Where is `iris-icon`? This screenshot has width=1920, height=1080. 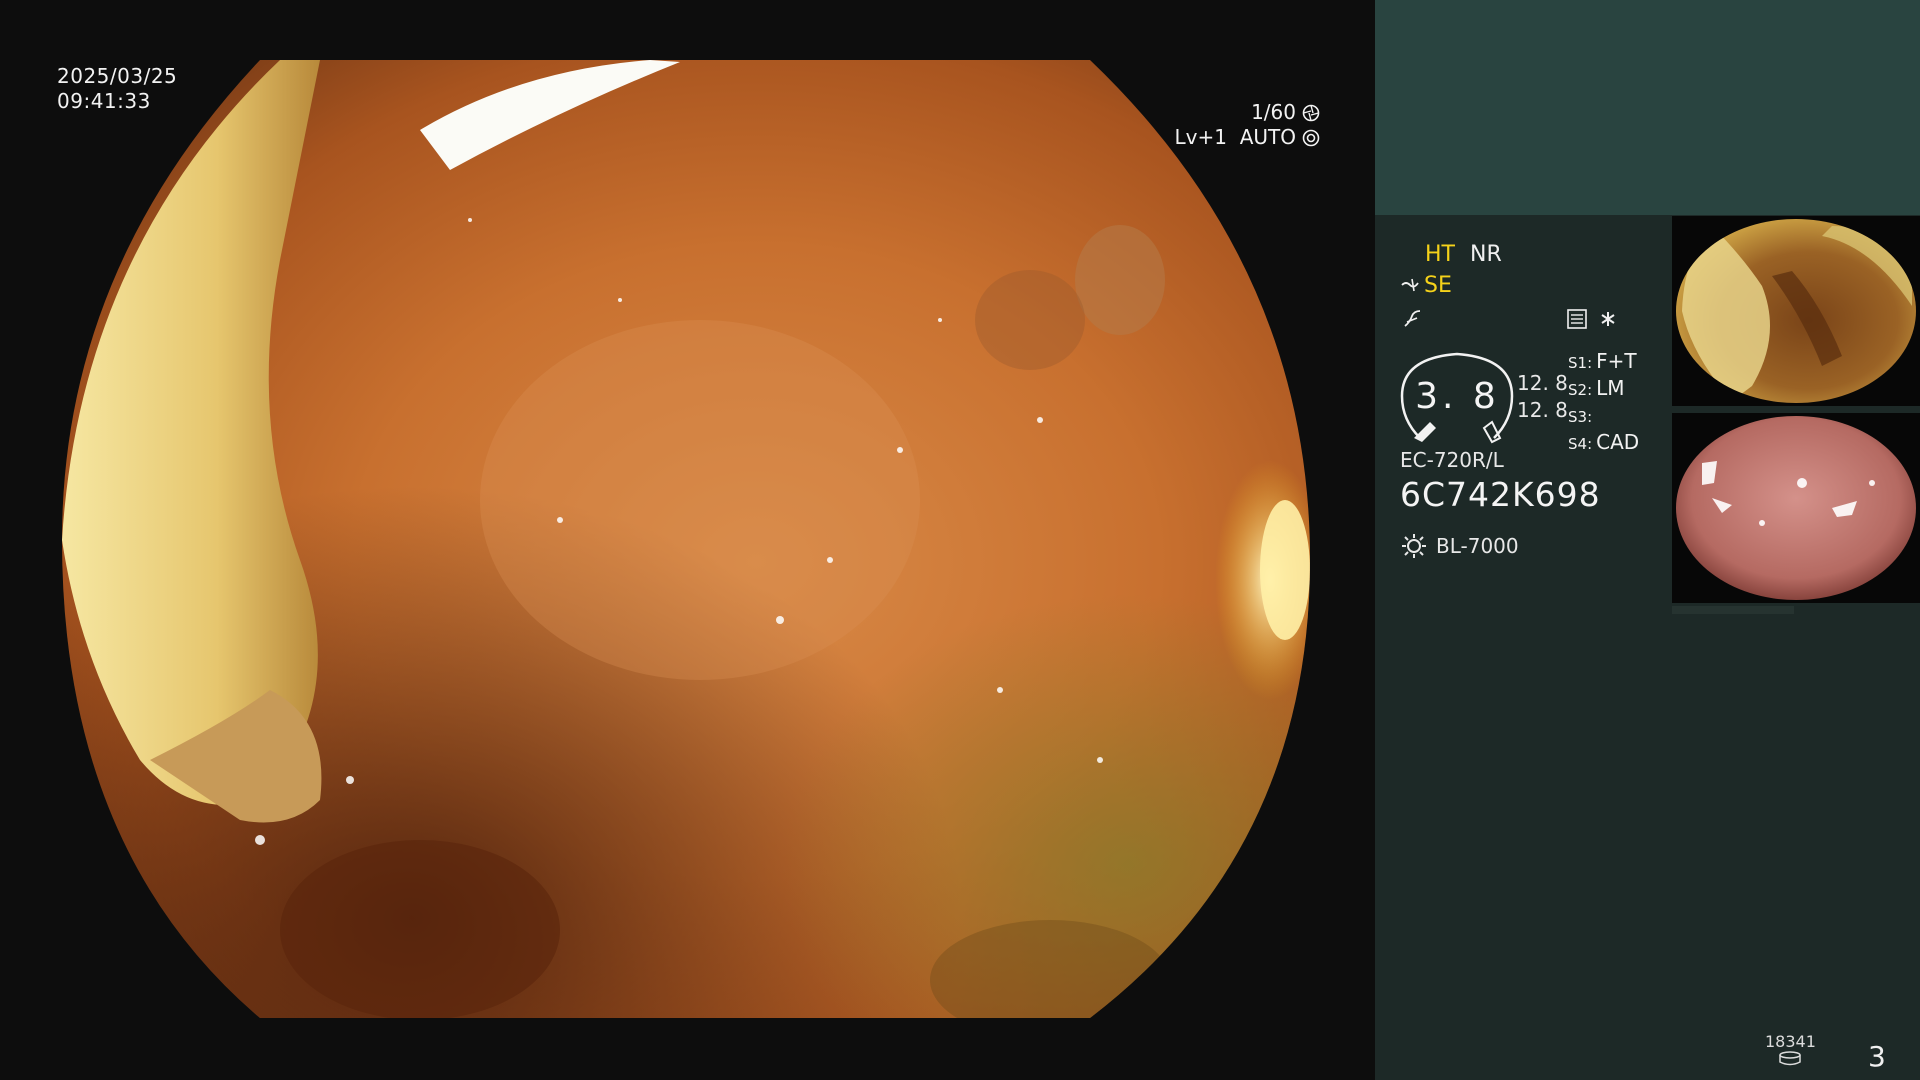
iris-icon is located at coordinates (1311, 137).